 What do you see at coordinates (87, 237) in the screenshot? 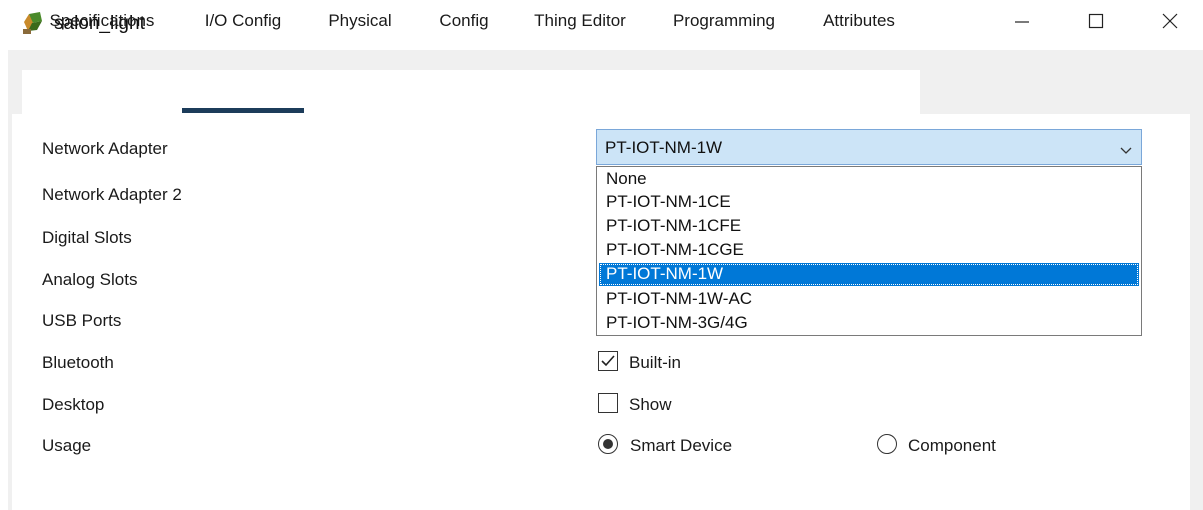
I see `digital-slots-label: Digital Slots` at bounding box center [87, 237].